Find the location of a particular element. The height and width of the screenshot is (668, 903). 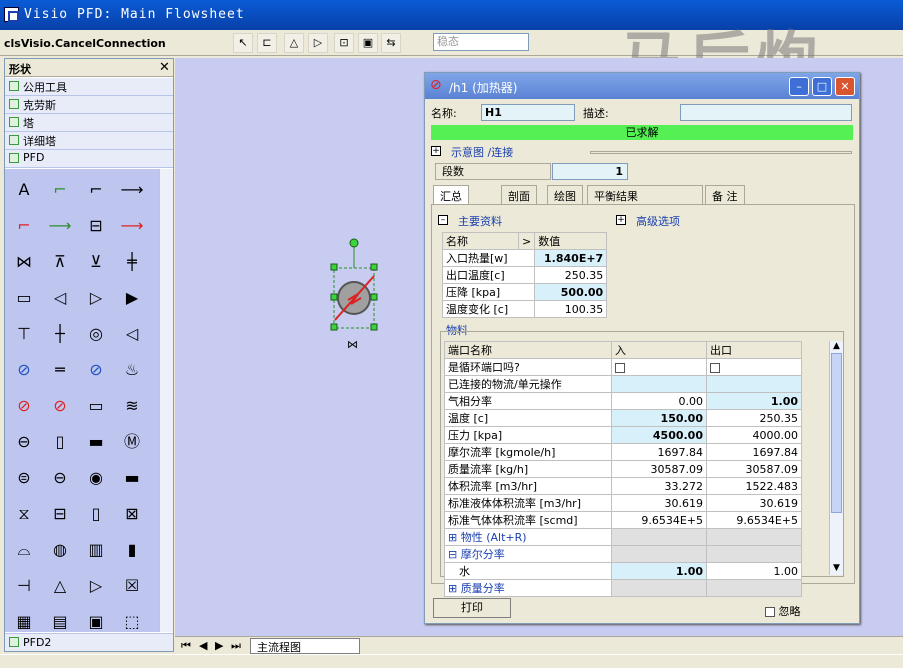

flash-drum-icon: ◉ is located at coordinates (96, 478).